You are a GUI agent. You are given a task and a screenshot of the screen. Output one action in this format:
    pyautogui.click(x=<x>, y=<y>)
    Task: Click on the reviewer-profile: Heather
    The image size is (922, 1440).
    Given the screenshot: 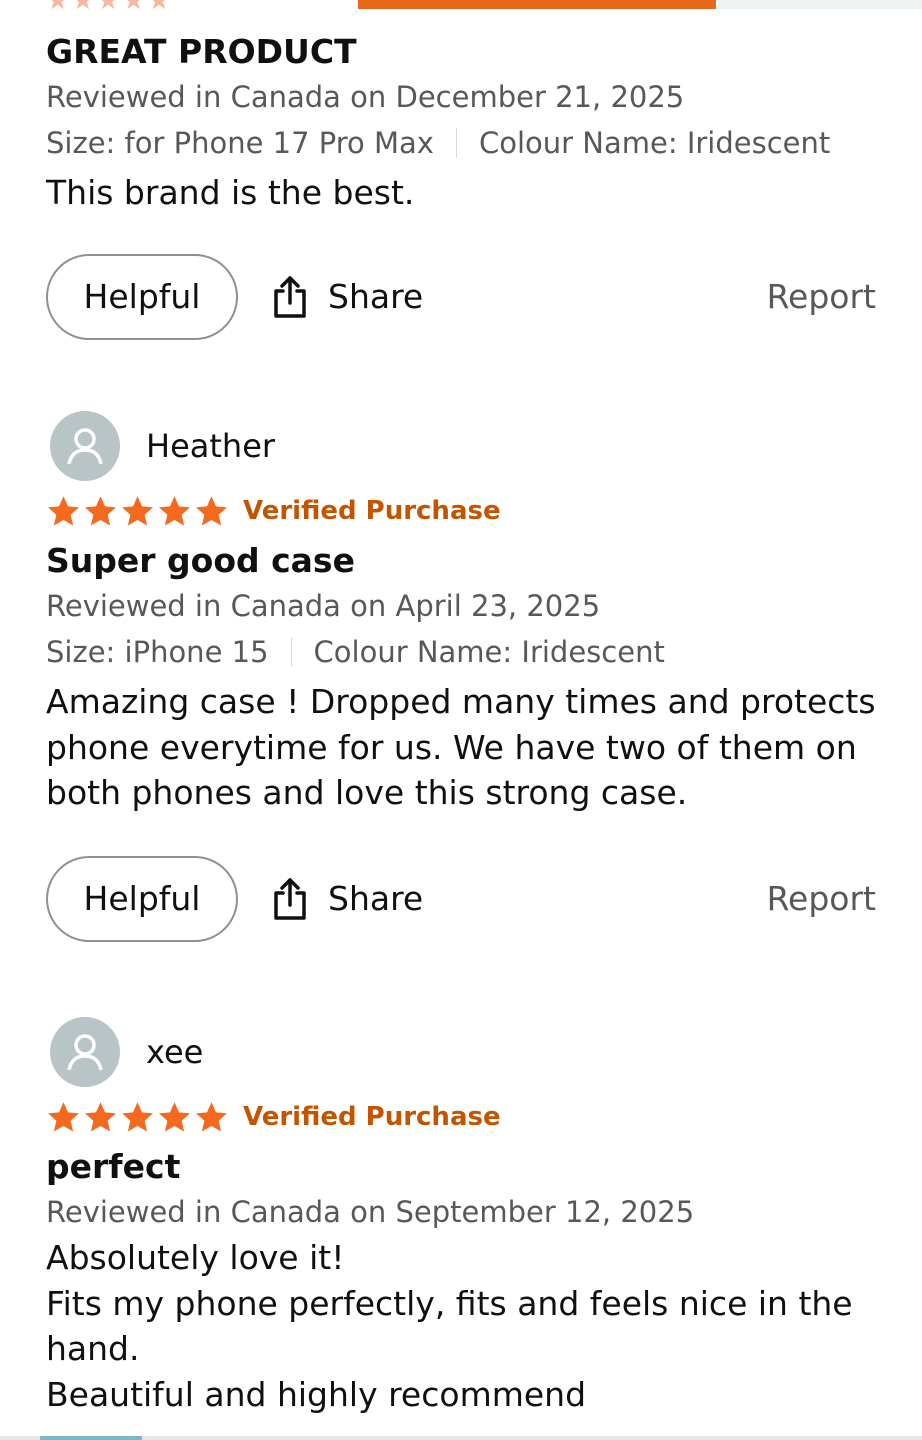 What is the action you would take?
    pyautogui.click(x=466, y=446)
    